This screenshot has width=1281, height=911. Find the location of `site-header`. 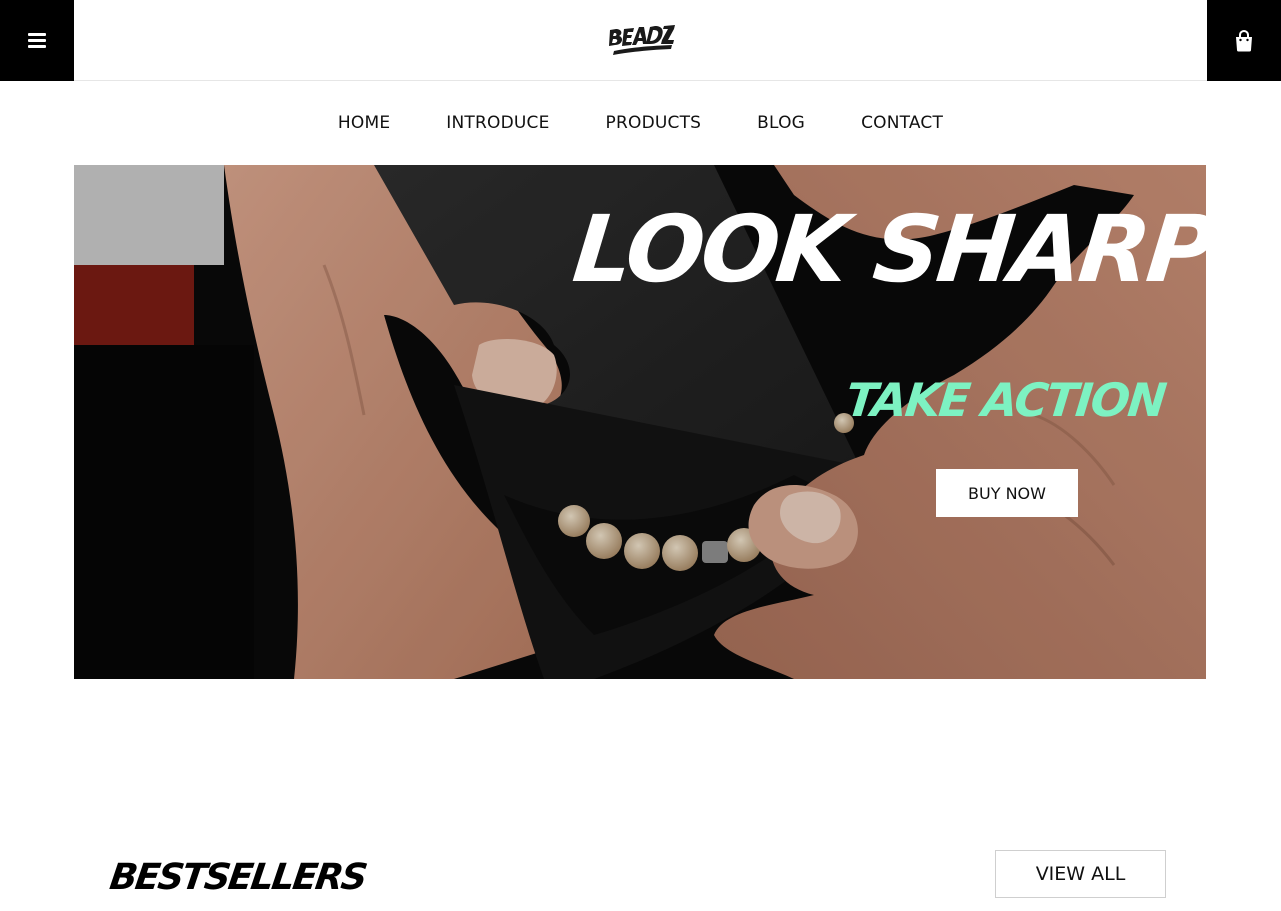

site-header is located at coordinates (640, 40).